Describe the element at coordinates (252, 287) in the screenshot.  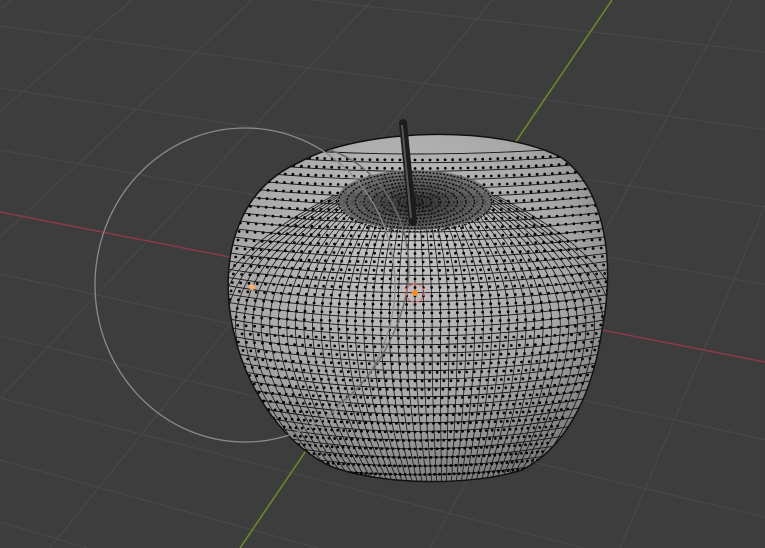
I see `light-origin-dot` at that location.